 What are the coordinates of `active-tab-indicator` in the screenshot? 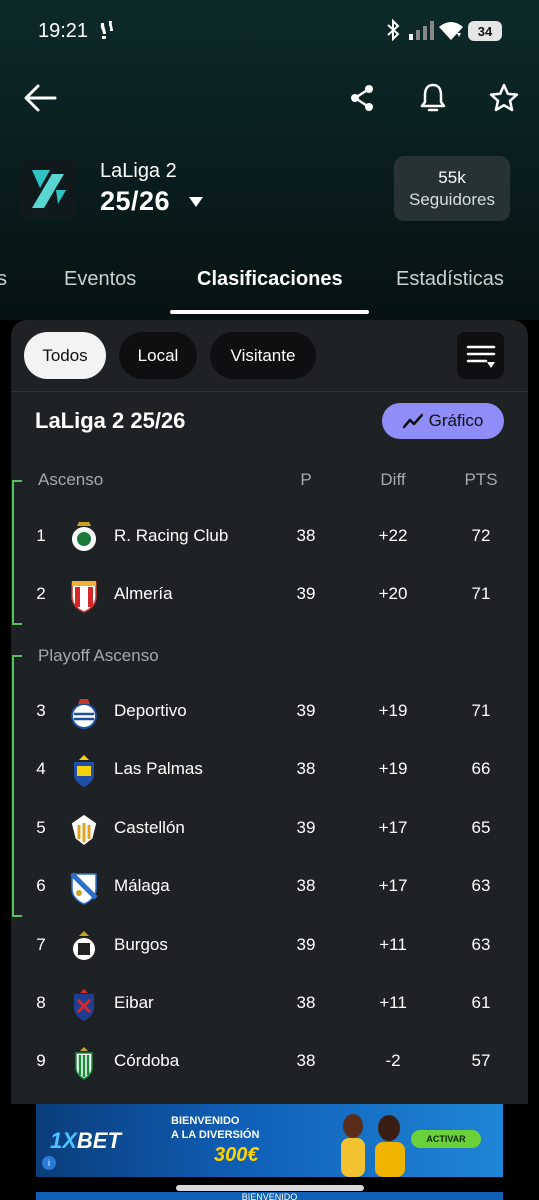 It's located at (269, 312).